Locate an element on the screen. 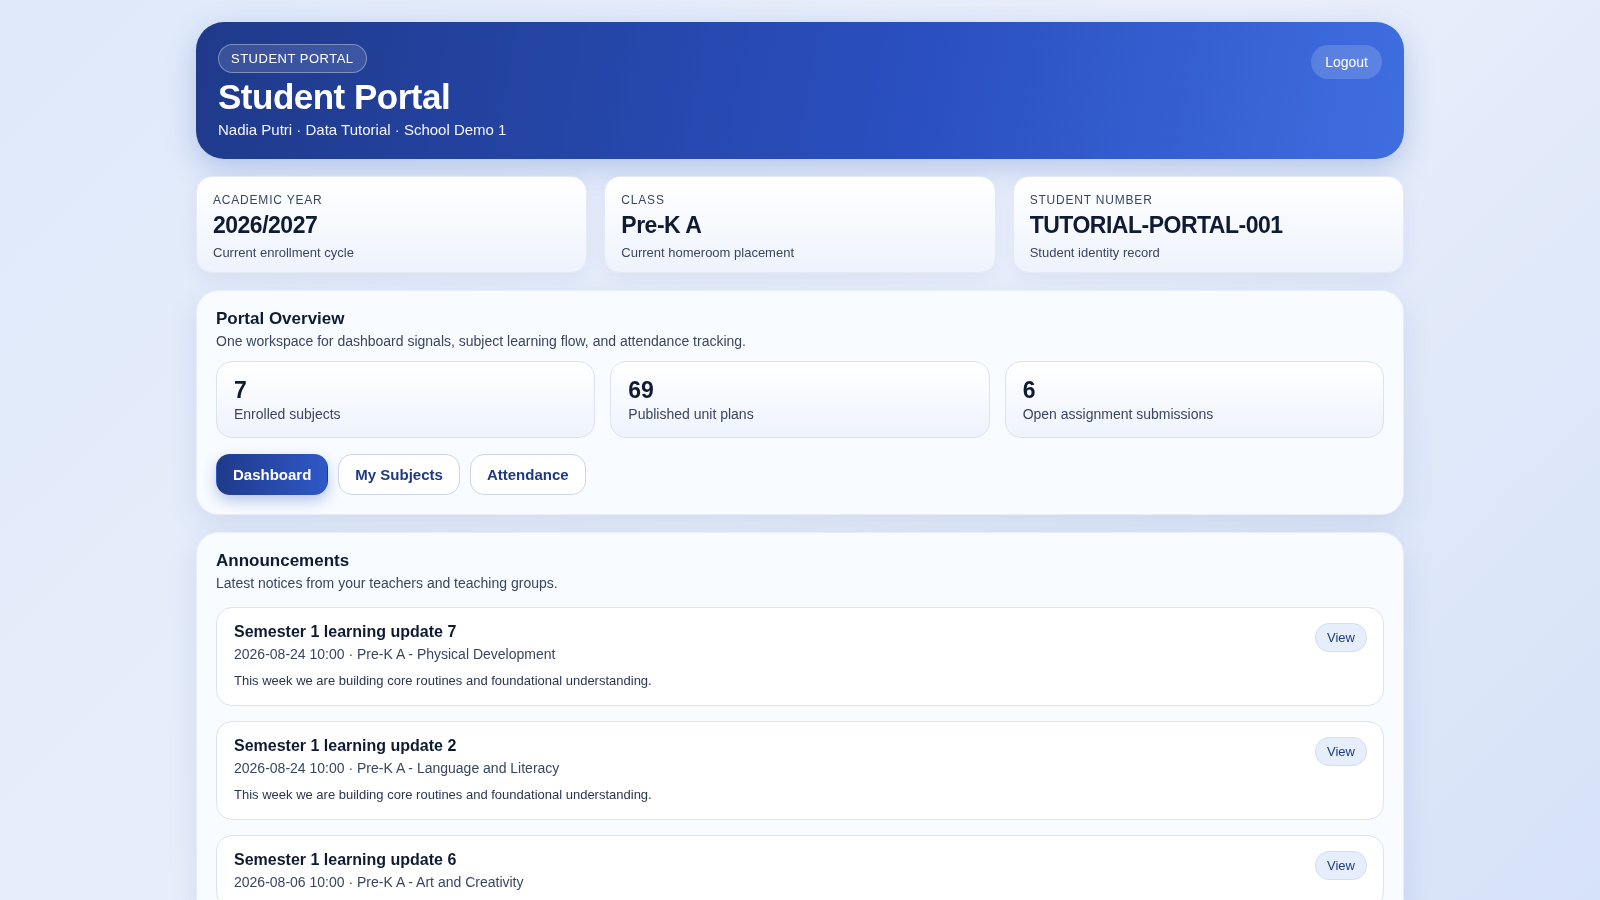 Image resolution: width=1600 pixels, height=900 pixels. section-description: Latest notices from your teachers and teaching groups. is located at coordinates (387, 583).